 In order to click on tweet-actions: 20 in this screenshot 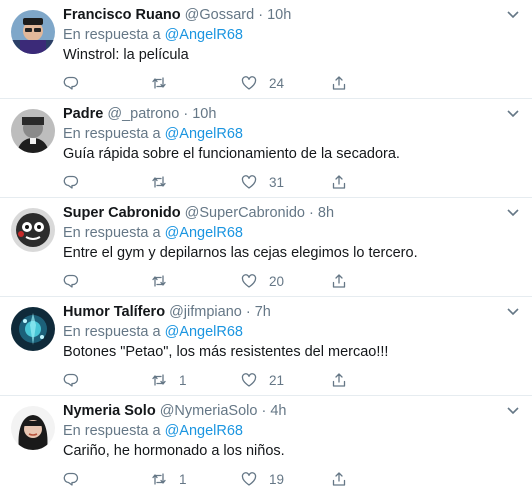, I will do `click(208, 281)`.